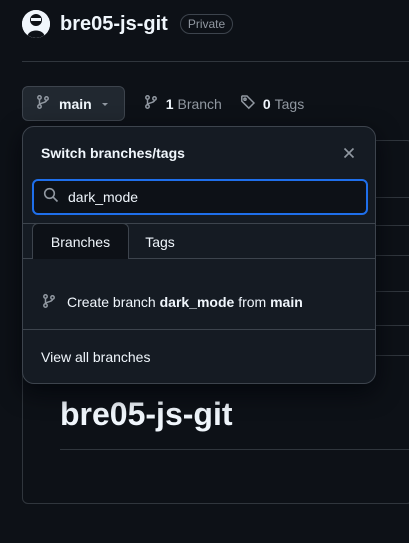 This screenshot has width=409, height=543. Describe the element at coordinates (206, 24) in the screenshot. I see `visibility-badge: Private` at that location.